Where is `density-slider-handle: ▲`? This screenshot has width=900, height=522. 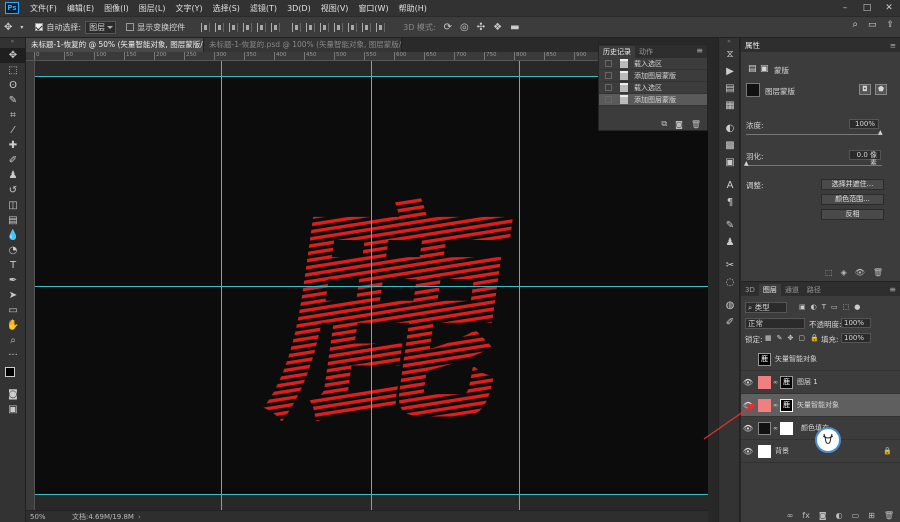 density-slider-handle: ▲ is located at coordinates (880, 132).